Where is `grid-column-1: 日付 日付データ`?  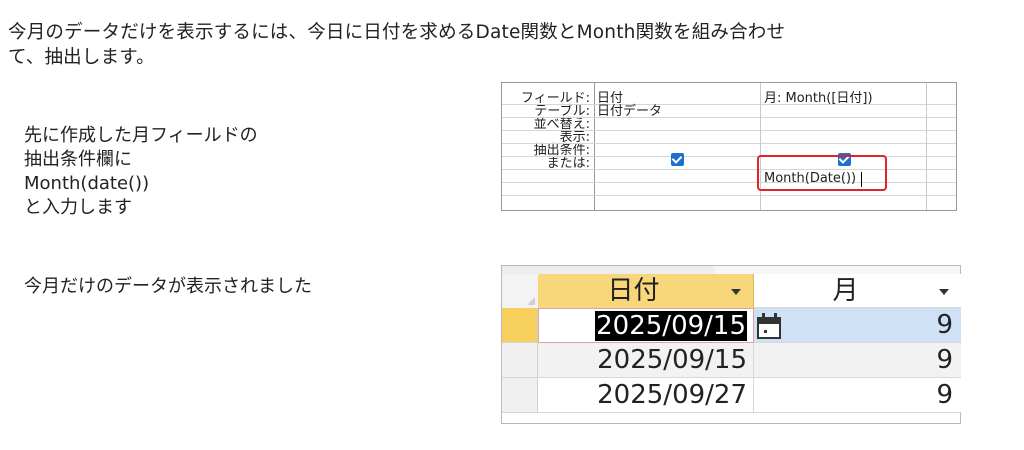 grid-column-1: 日付 日付データ is located at coordinates (677, 146).